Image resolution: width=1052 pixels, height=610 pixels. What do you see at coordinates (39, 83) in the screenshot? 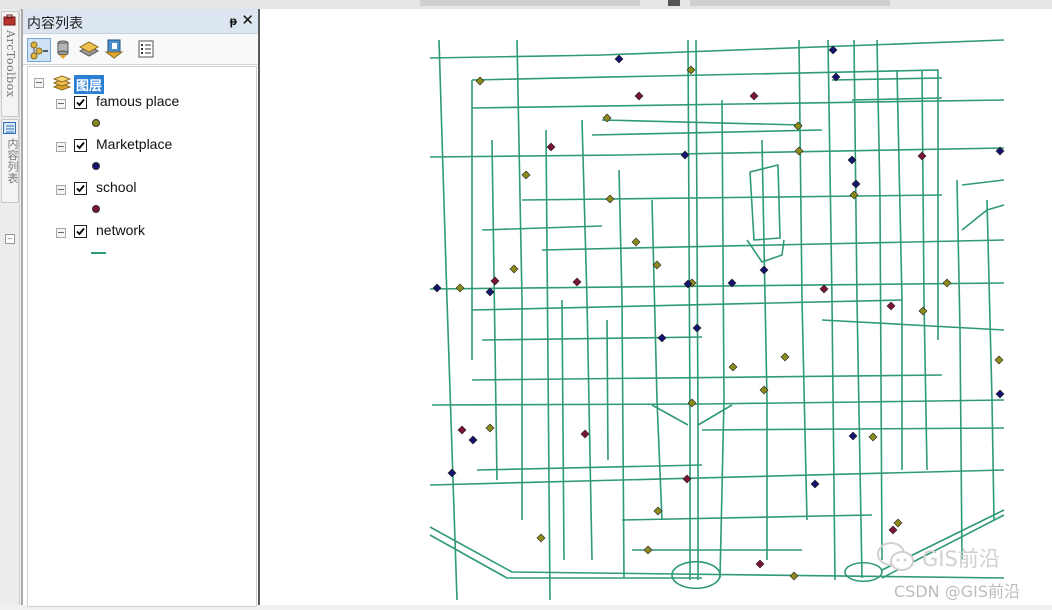
I see `group-collapse-toggle` at bounding box center [39, 83].